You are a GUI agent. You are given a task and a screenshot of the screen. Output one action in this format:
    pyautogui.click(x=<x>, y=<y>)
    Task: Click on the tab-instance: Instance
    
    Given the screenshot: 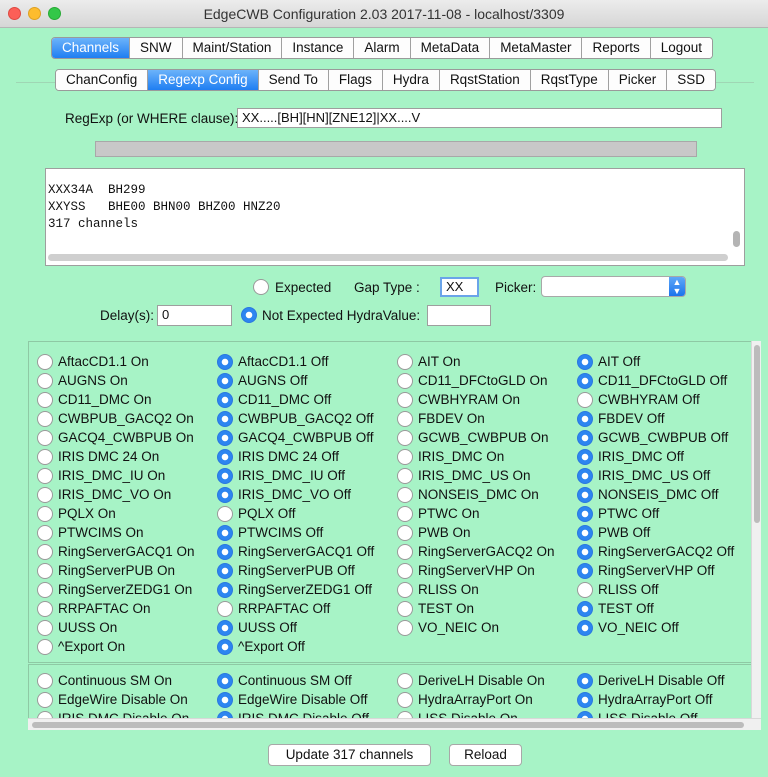 What is the action you would take?
    pyautogui.click(x=318, y=48)
    